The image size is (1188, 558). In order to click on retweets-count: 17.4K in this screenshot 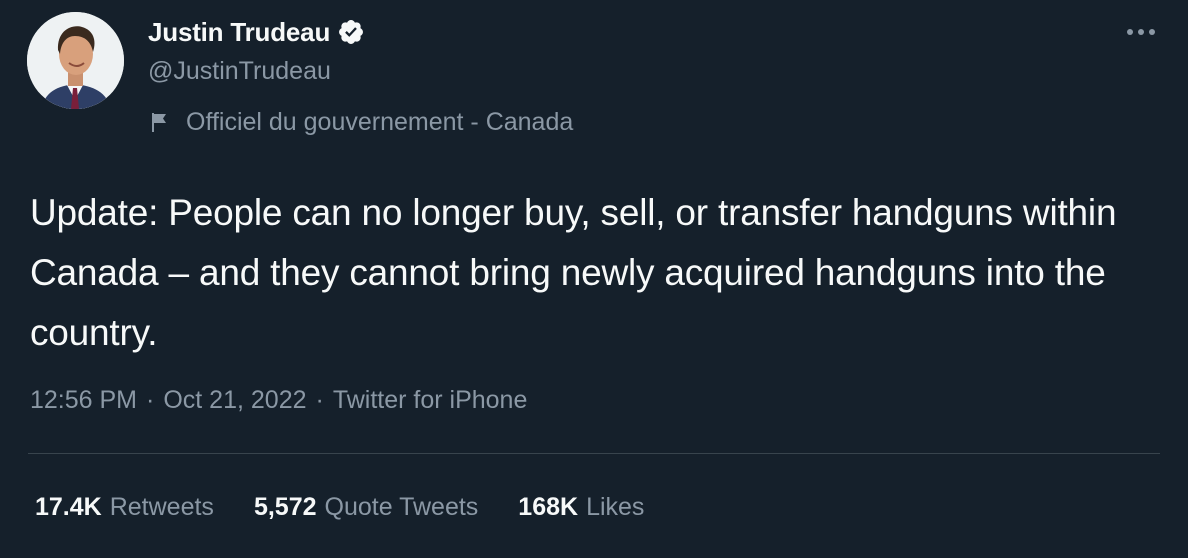, I will do `click(68, 506)`.